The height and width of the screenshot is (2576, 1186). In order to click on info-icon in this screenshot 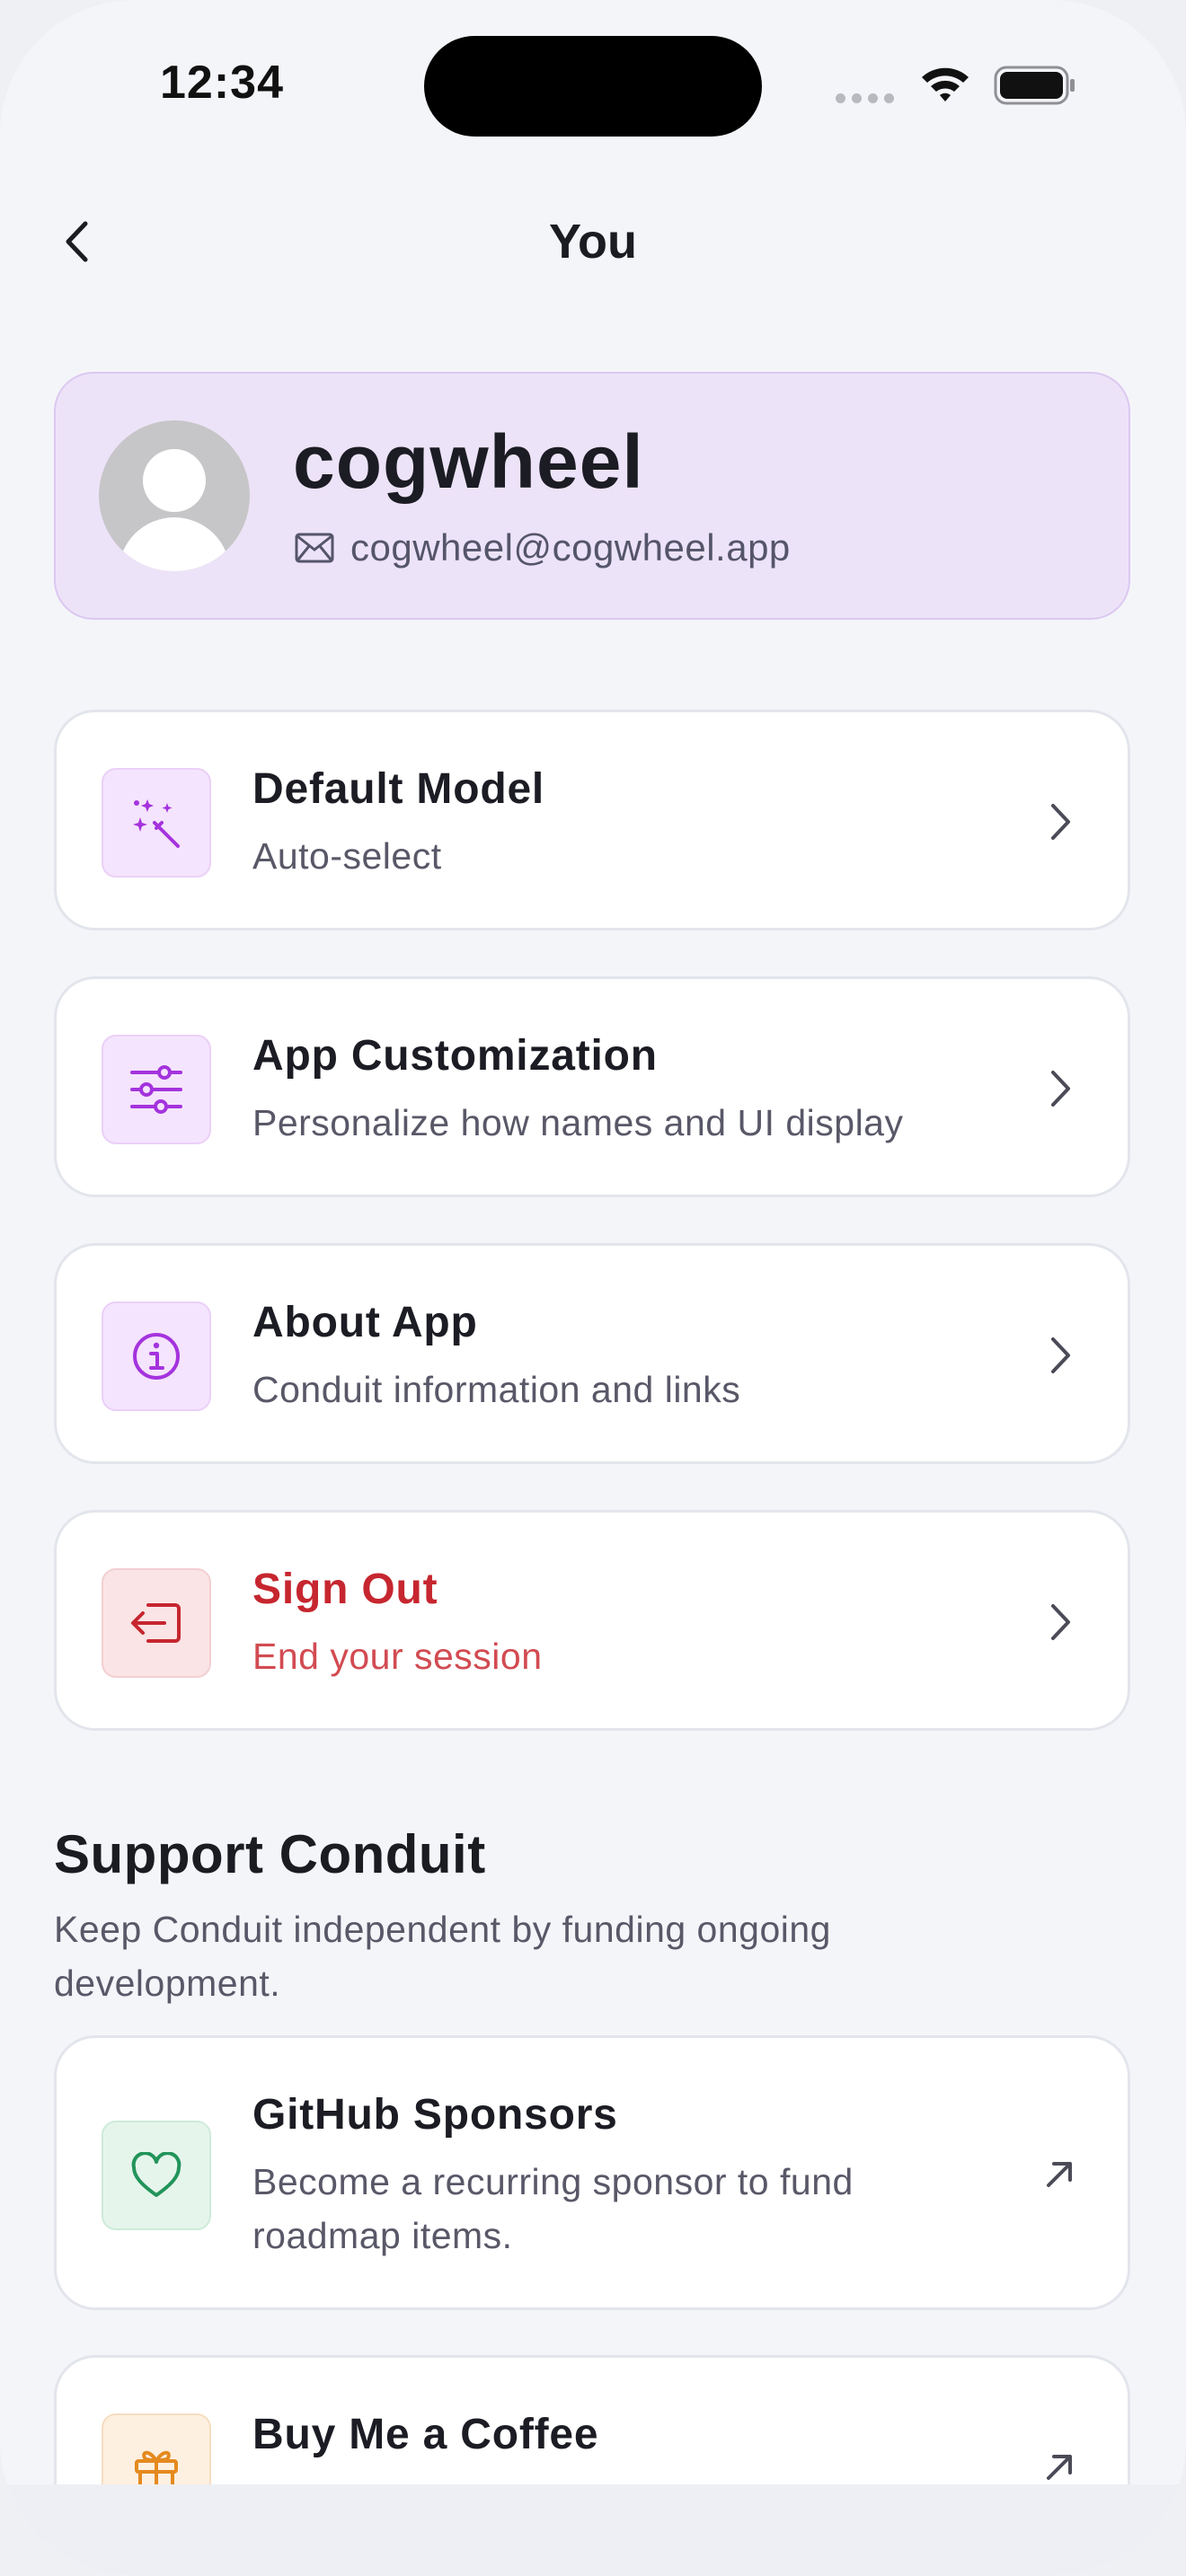, I will do `click(156, 1356)`.